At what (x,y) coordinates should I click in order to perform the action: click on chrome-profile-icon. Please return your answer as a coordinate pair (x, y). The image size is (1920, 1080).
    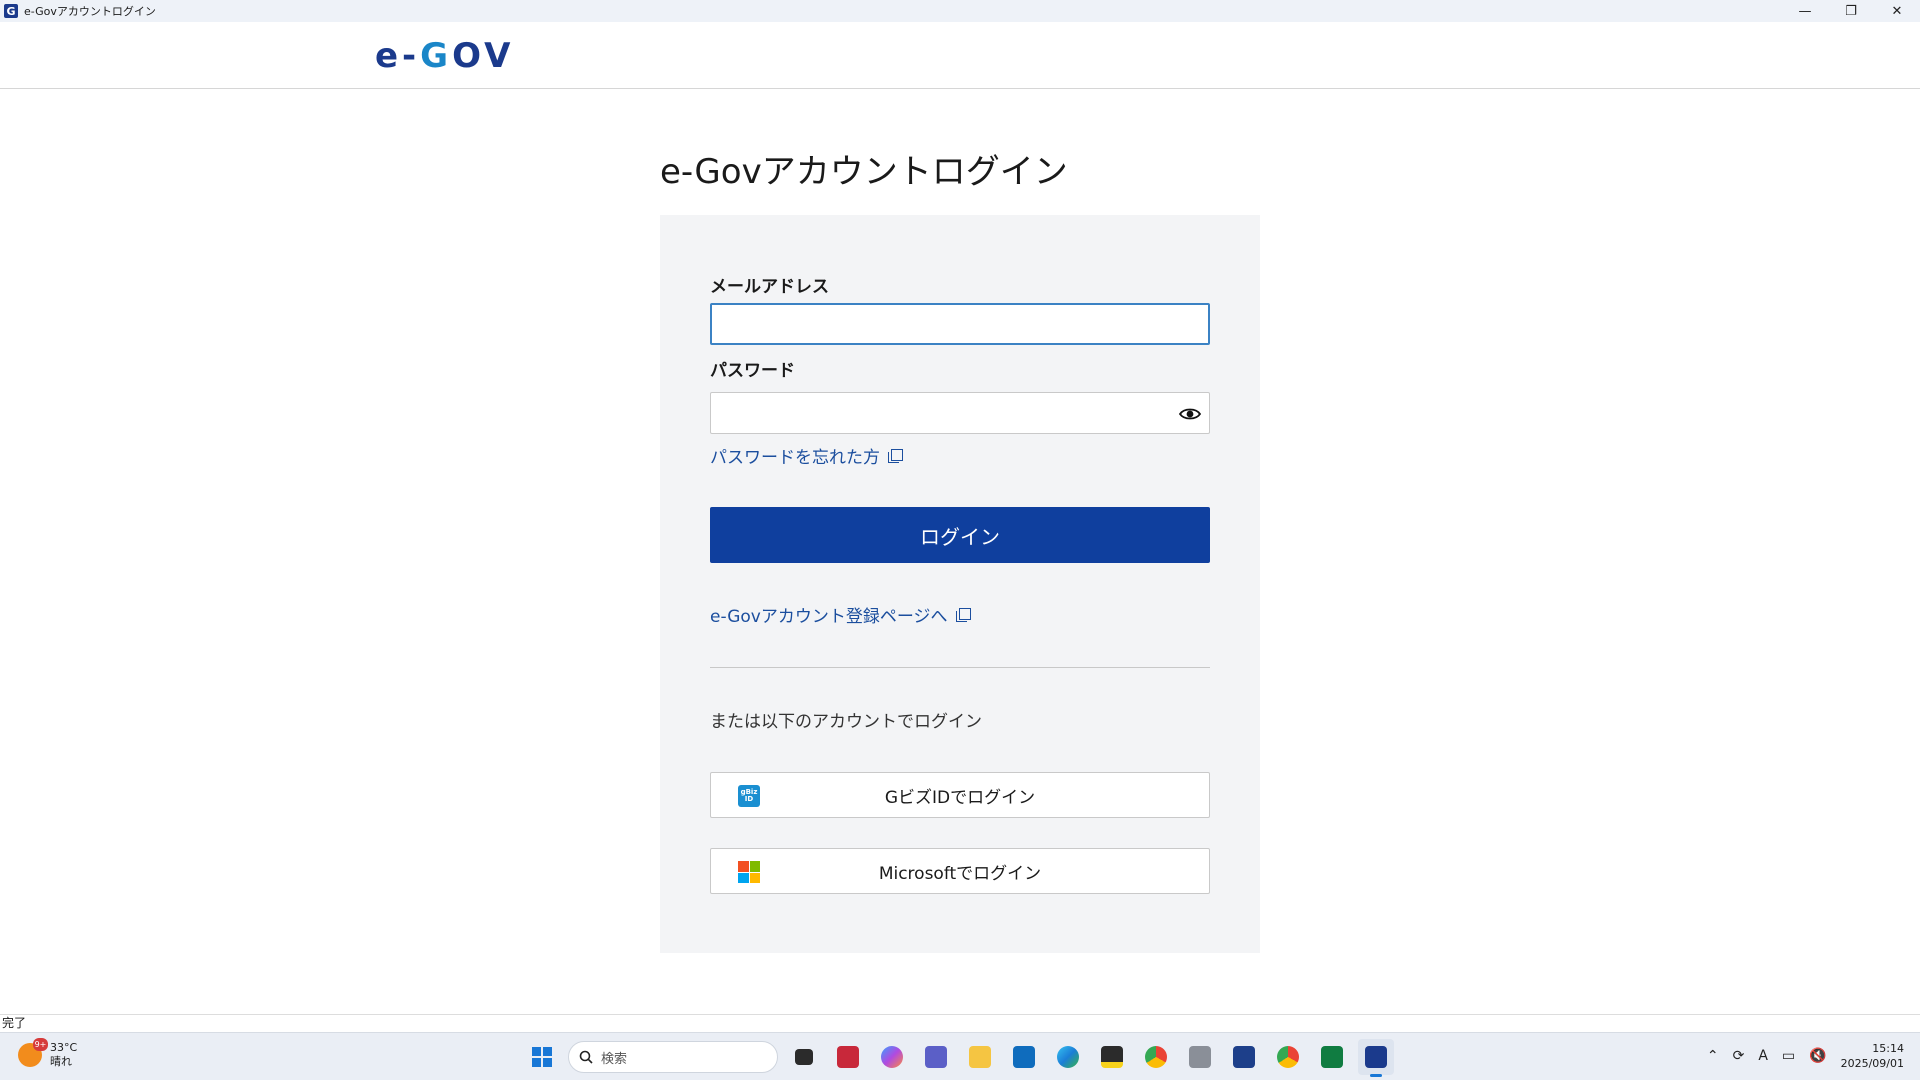
    Looking at the image, I should click on (1288, 1057).